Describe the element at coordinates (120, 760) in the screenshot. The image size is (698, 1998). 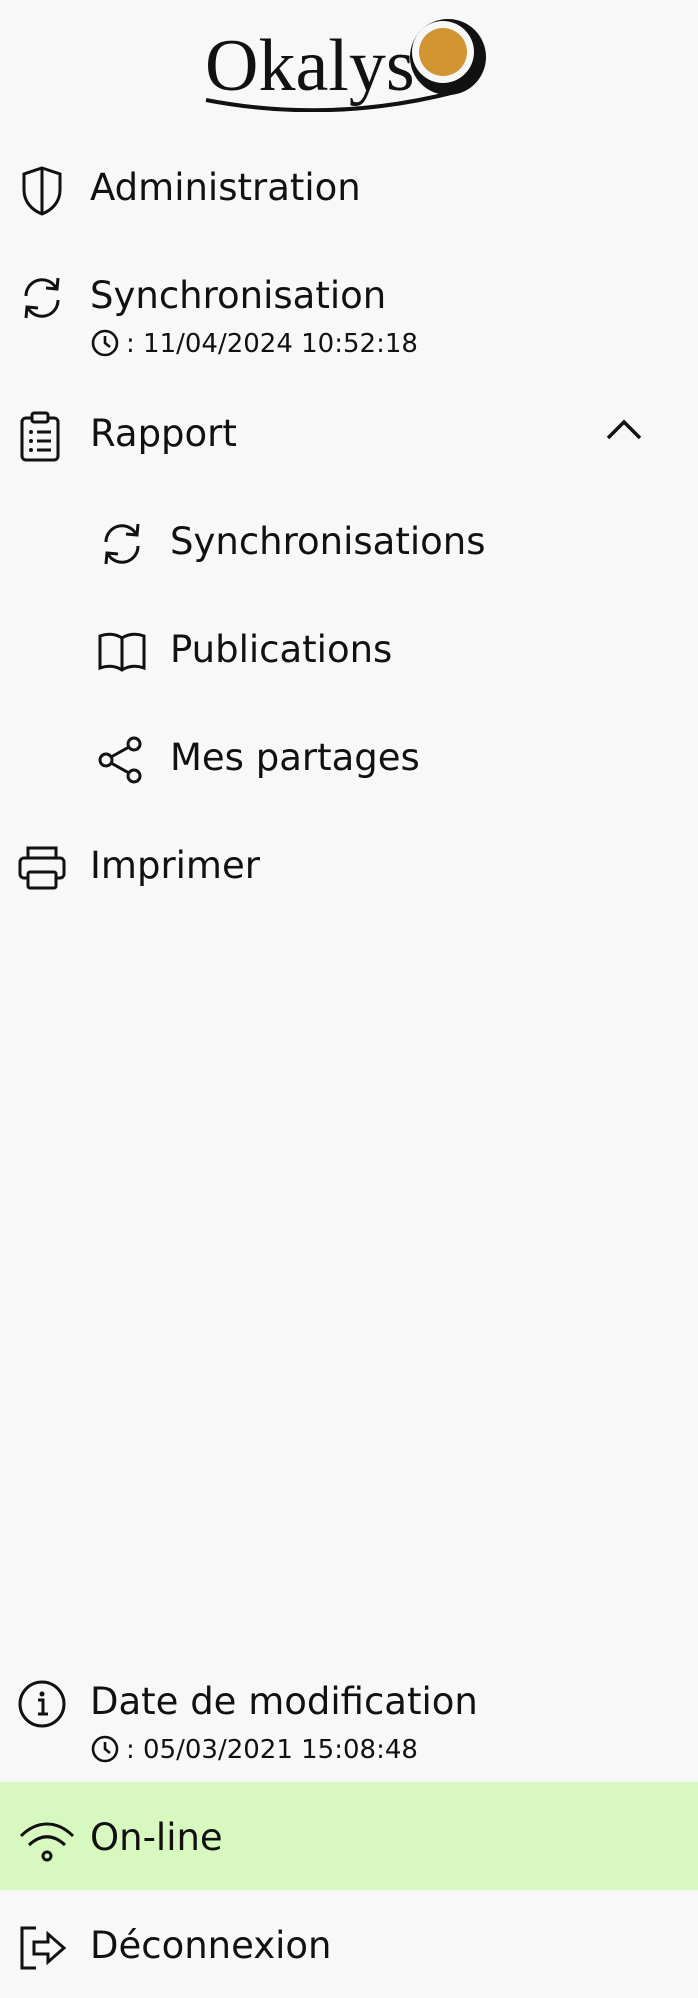
I see `share-icon` at that location.